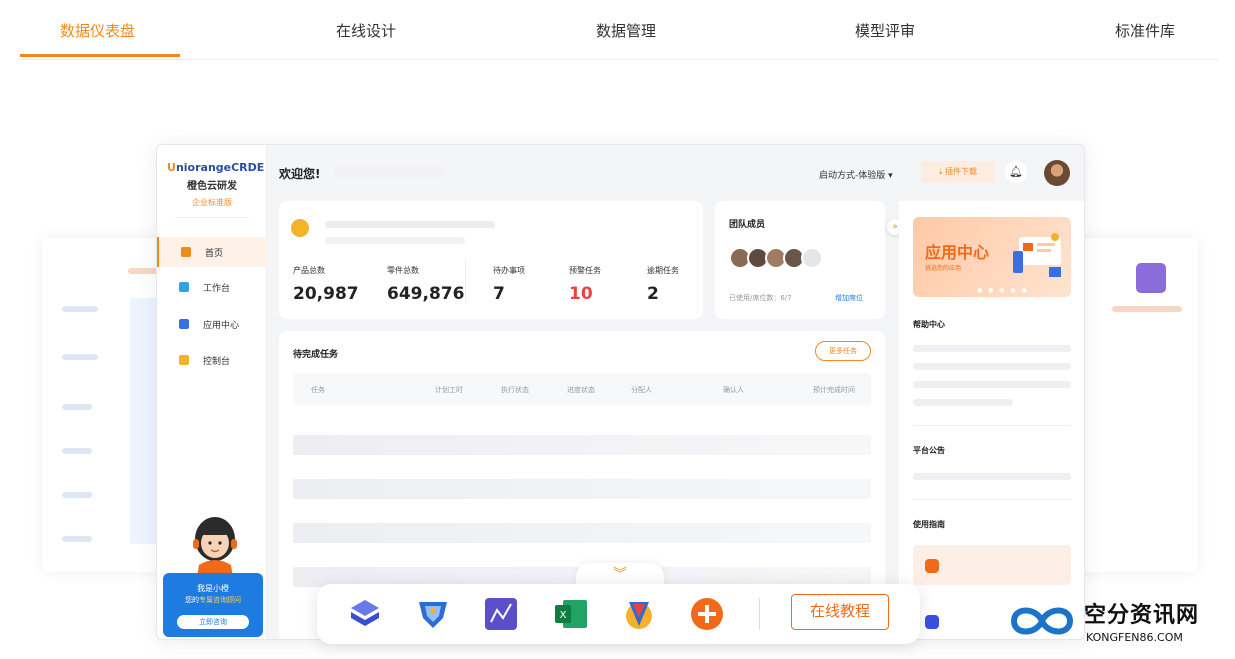 Image resolution: width=1235 pixels, height=659 pixels. What do you see at coordinates (620, 574) in the screenshot?
I see `chevron-down-icon: ︾` at bounding box center [620, 574].